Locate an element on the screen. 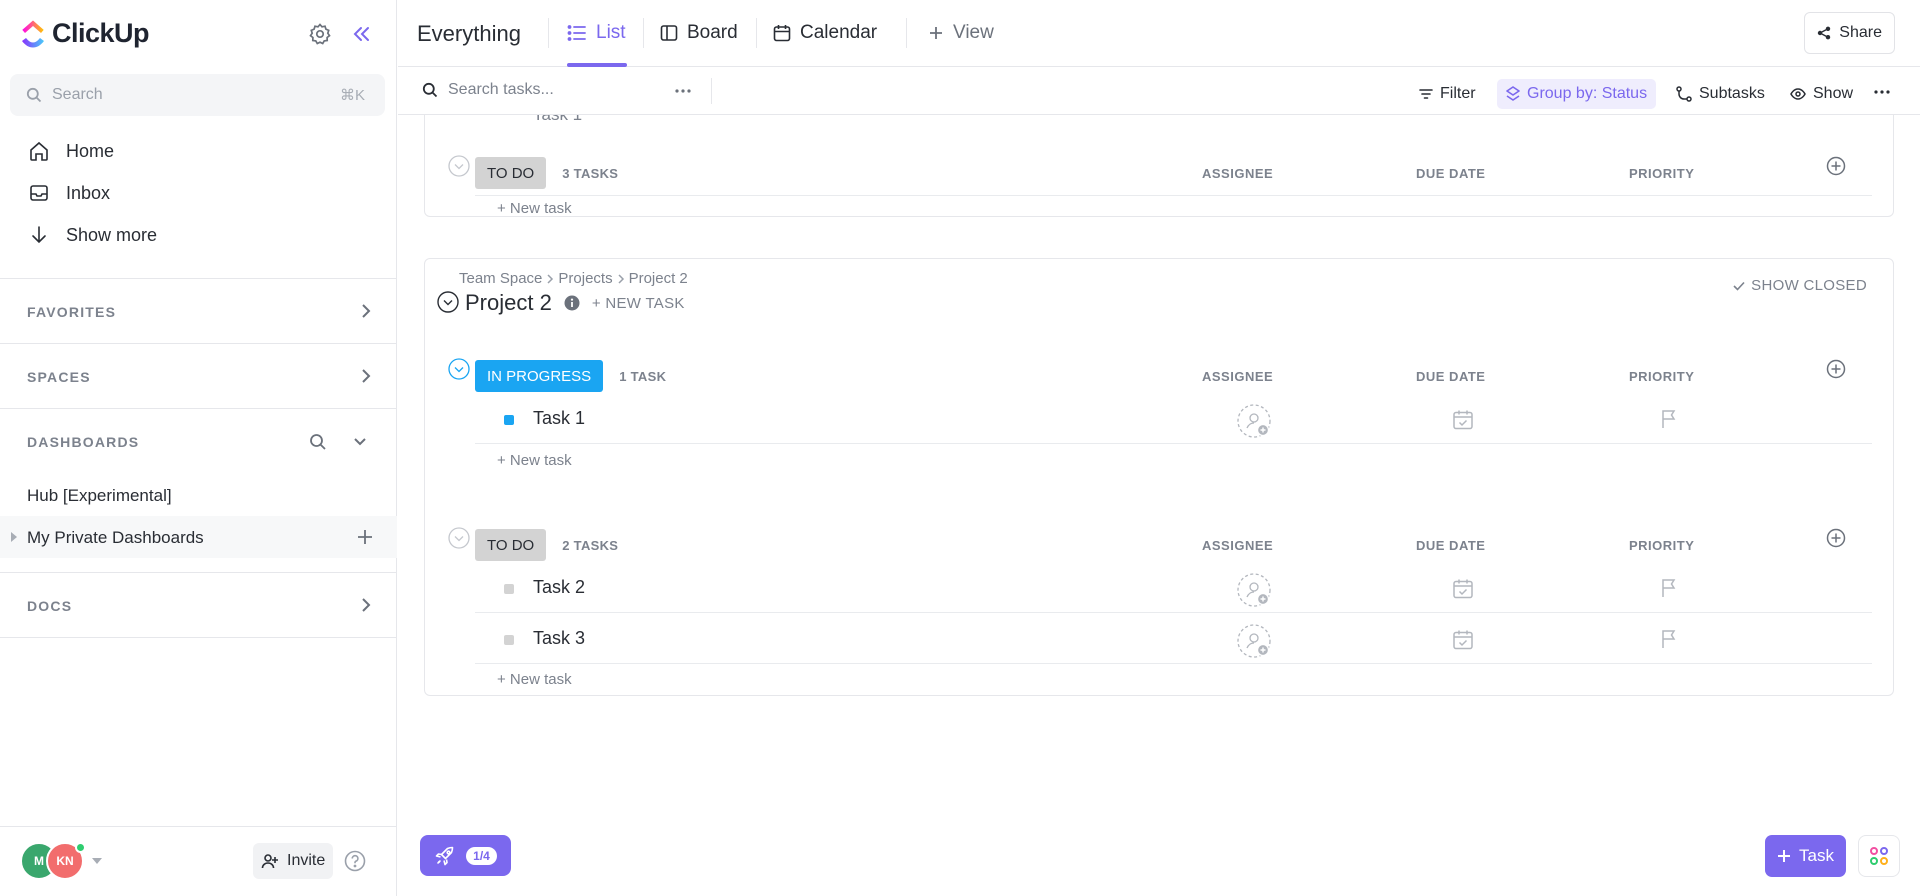 This screenshot has width=1920, height=896. task-row: Task 2 is located at coordinates (1173, 588).